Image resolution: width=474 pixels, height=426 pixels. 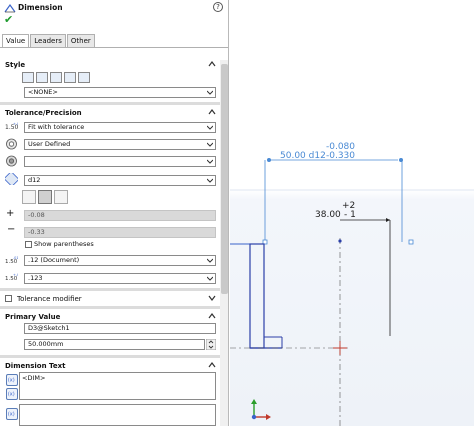 I want to click on style-heading: Style, so click(x=15, y=65).